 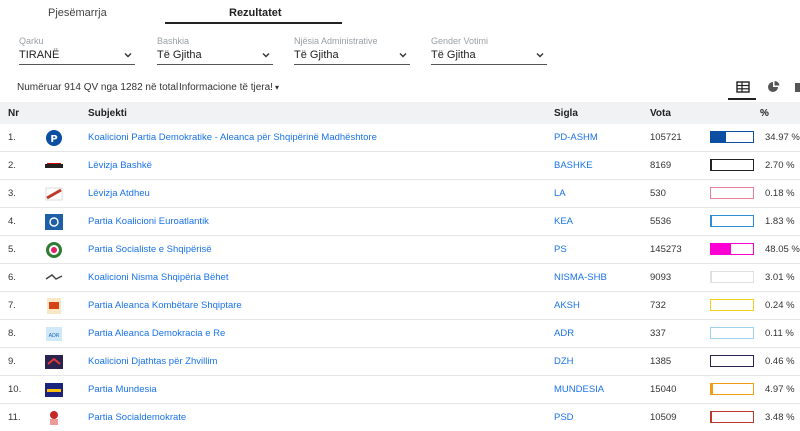 What do you see at coordinates (156, 333) in the screenshot?
I see `party-name-link: Partia Aleanca Demokracia e Re` at bounding box center [156, 333].